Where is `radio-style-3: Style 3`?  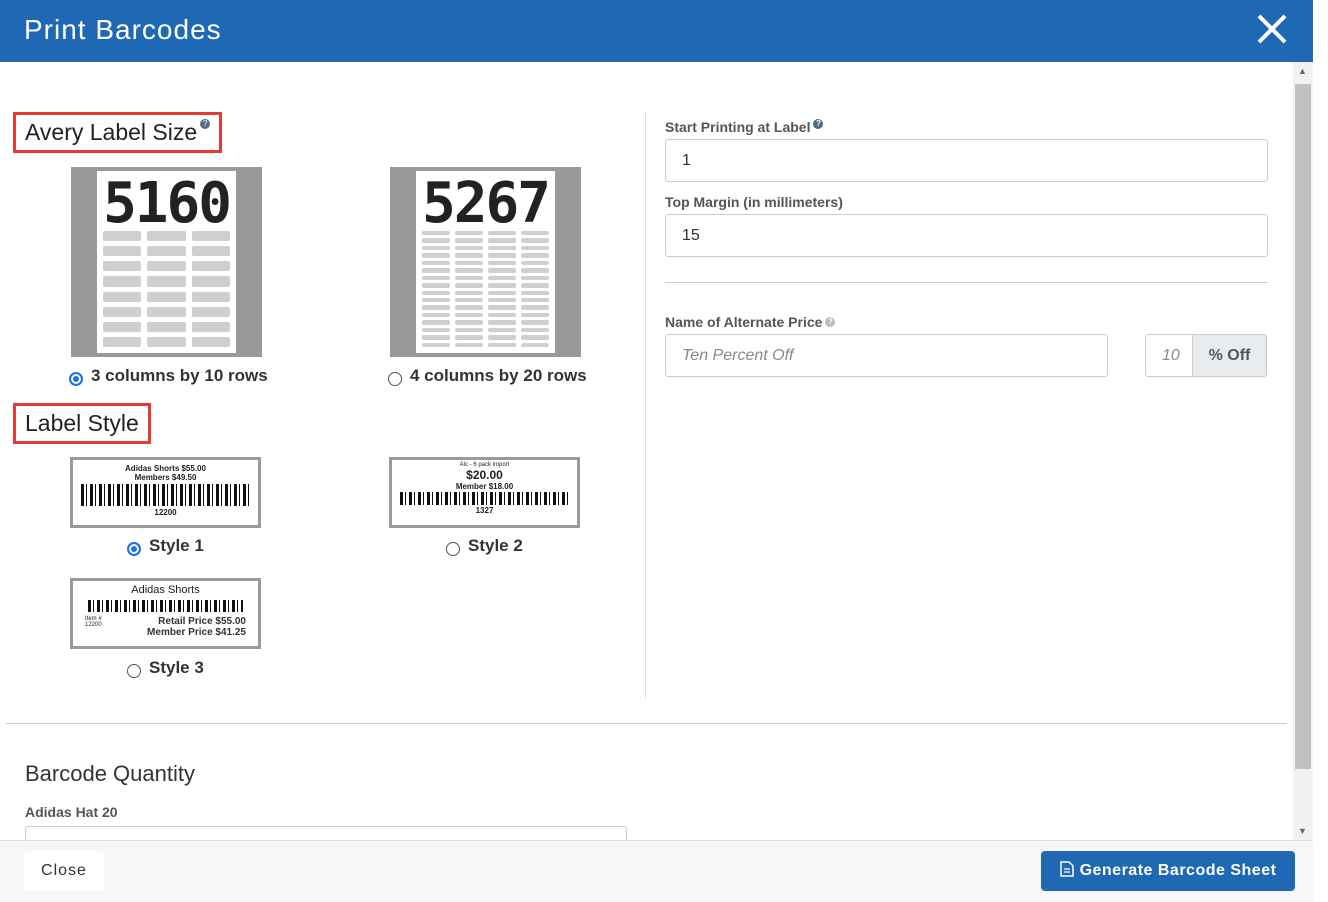
radio-style-3: Style 3 is located at coordinates (165, 668).